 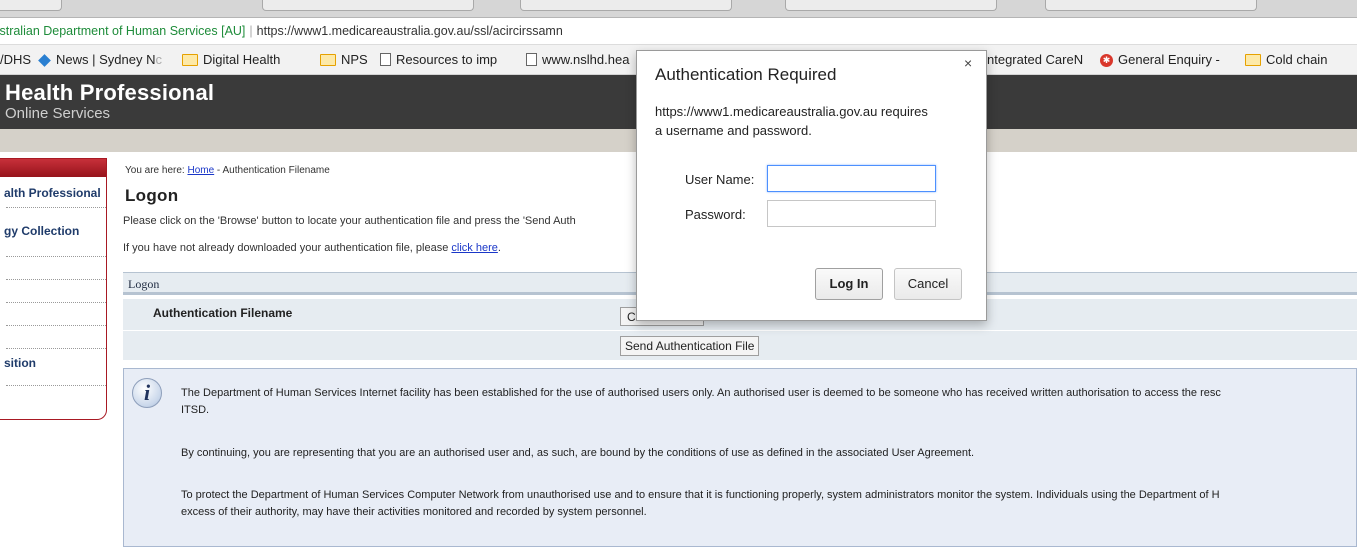 What do you see at coordinates (156, 170) in the screenshot?
I see `breadcrumb-prefix: You are here:` at bounding box center [156, 170].